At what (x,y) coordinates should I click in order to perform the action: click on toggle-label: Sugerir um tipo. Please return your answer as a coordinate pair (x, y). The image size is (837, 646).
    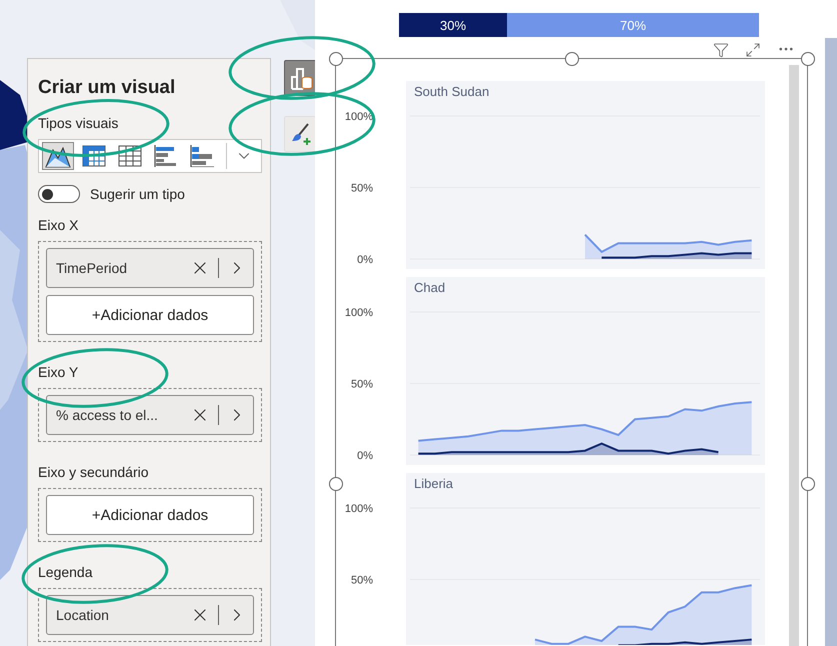
    Looking at the image, I should click on (137, 194).